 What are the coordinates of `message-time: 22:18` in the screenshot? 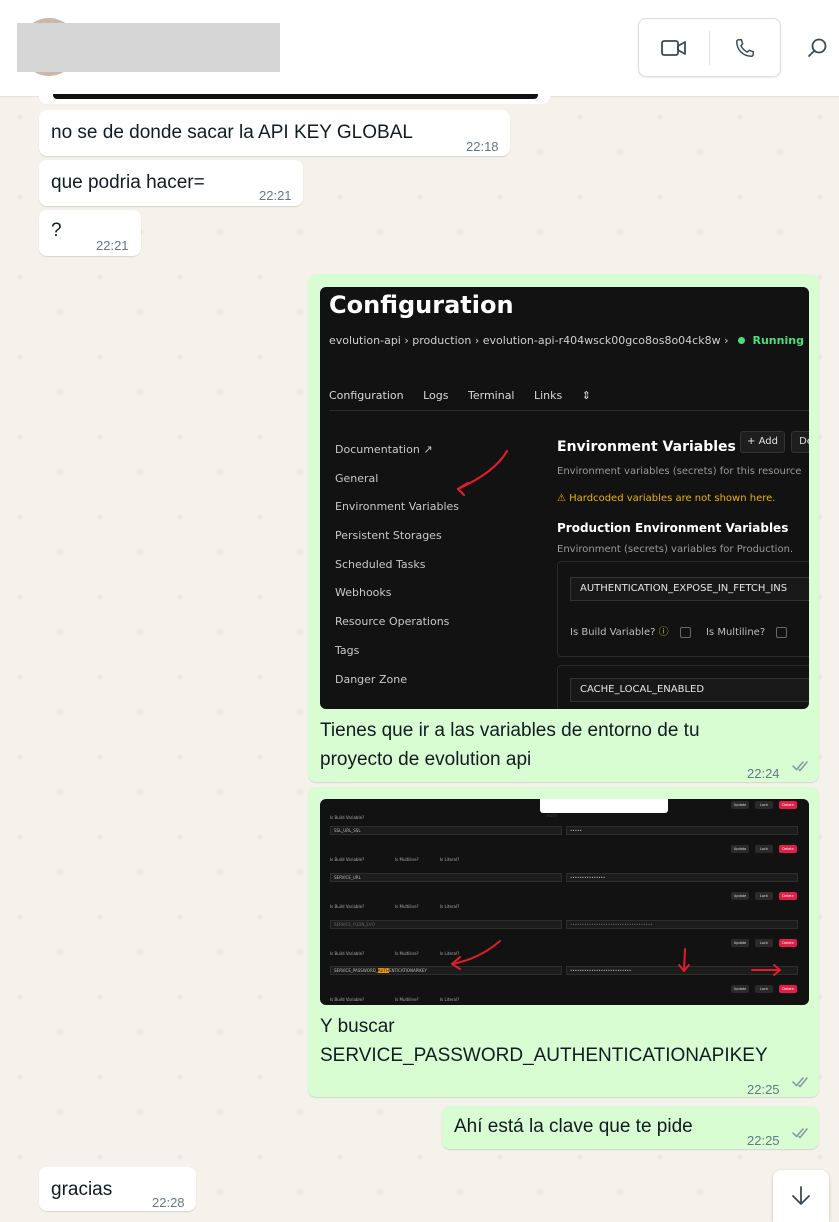 It's located at (482, 146).